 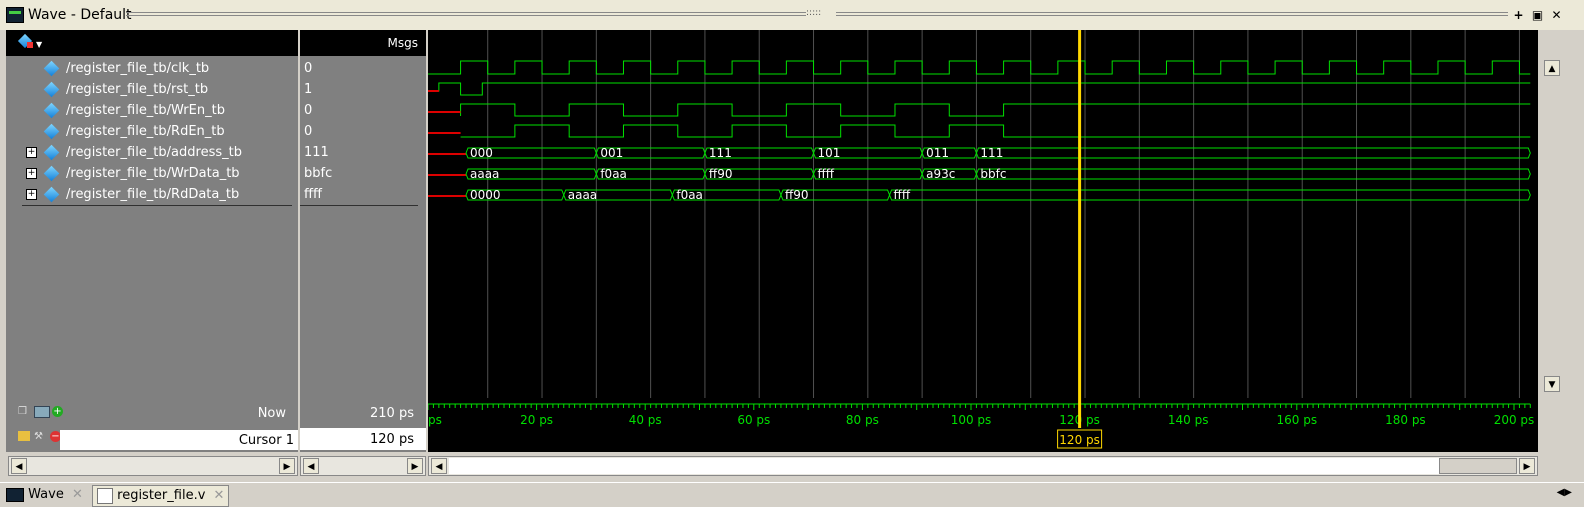 What do you see at coordinates (287, 466) in the screenshot?
I see `name-scroll-right: ▶` at bounding box center [287, 466].